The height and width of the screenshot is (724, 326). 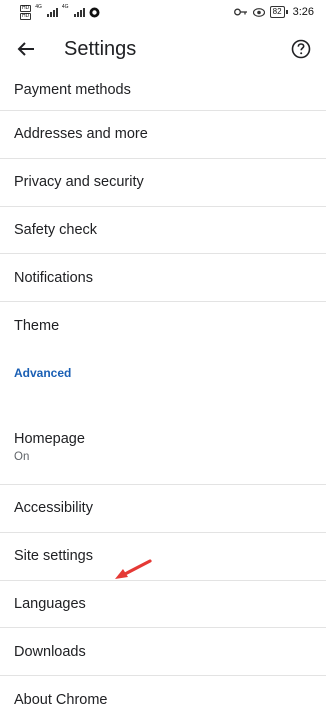 I want to click on settings-item-label: About Chrome, so click(x=61, y=700).